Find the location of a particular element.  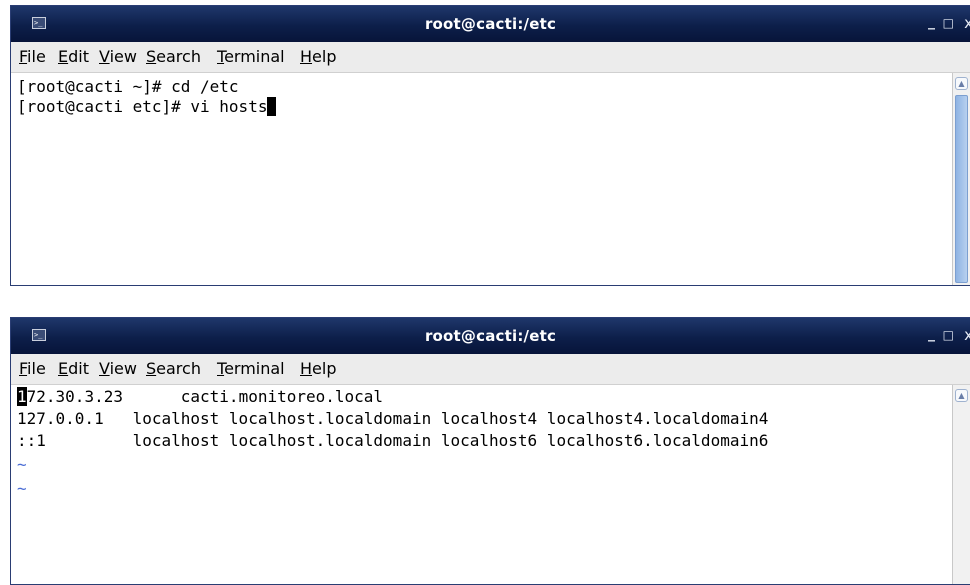

hosts-line: 172.30.3.23 cacti.monitoreo.local is located at coordinates (200, 397).